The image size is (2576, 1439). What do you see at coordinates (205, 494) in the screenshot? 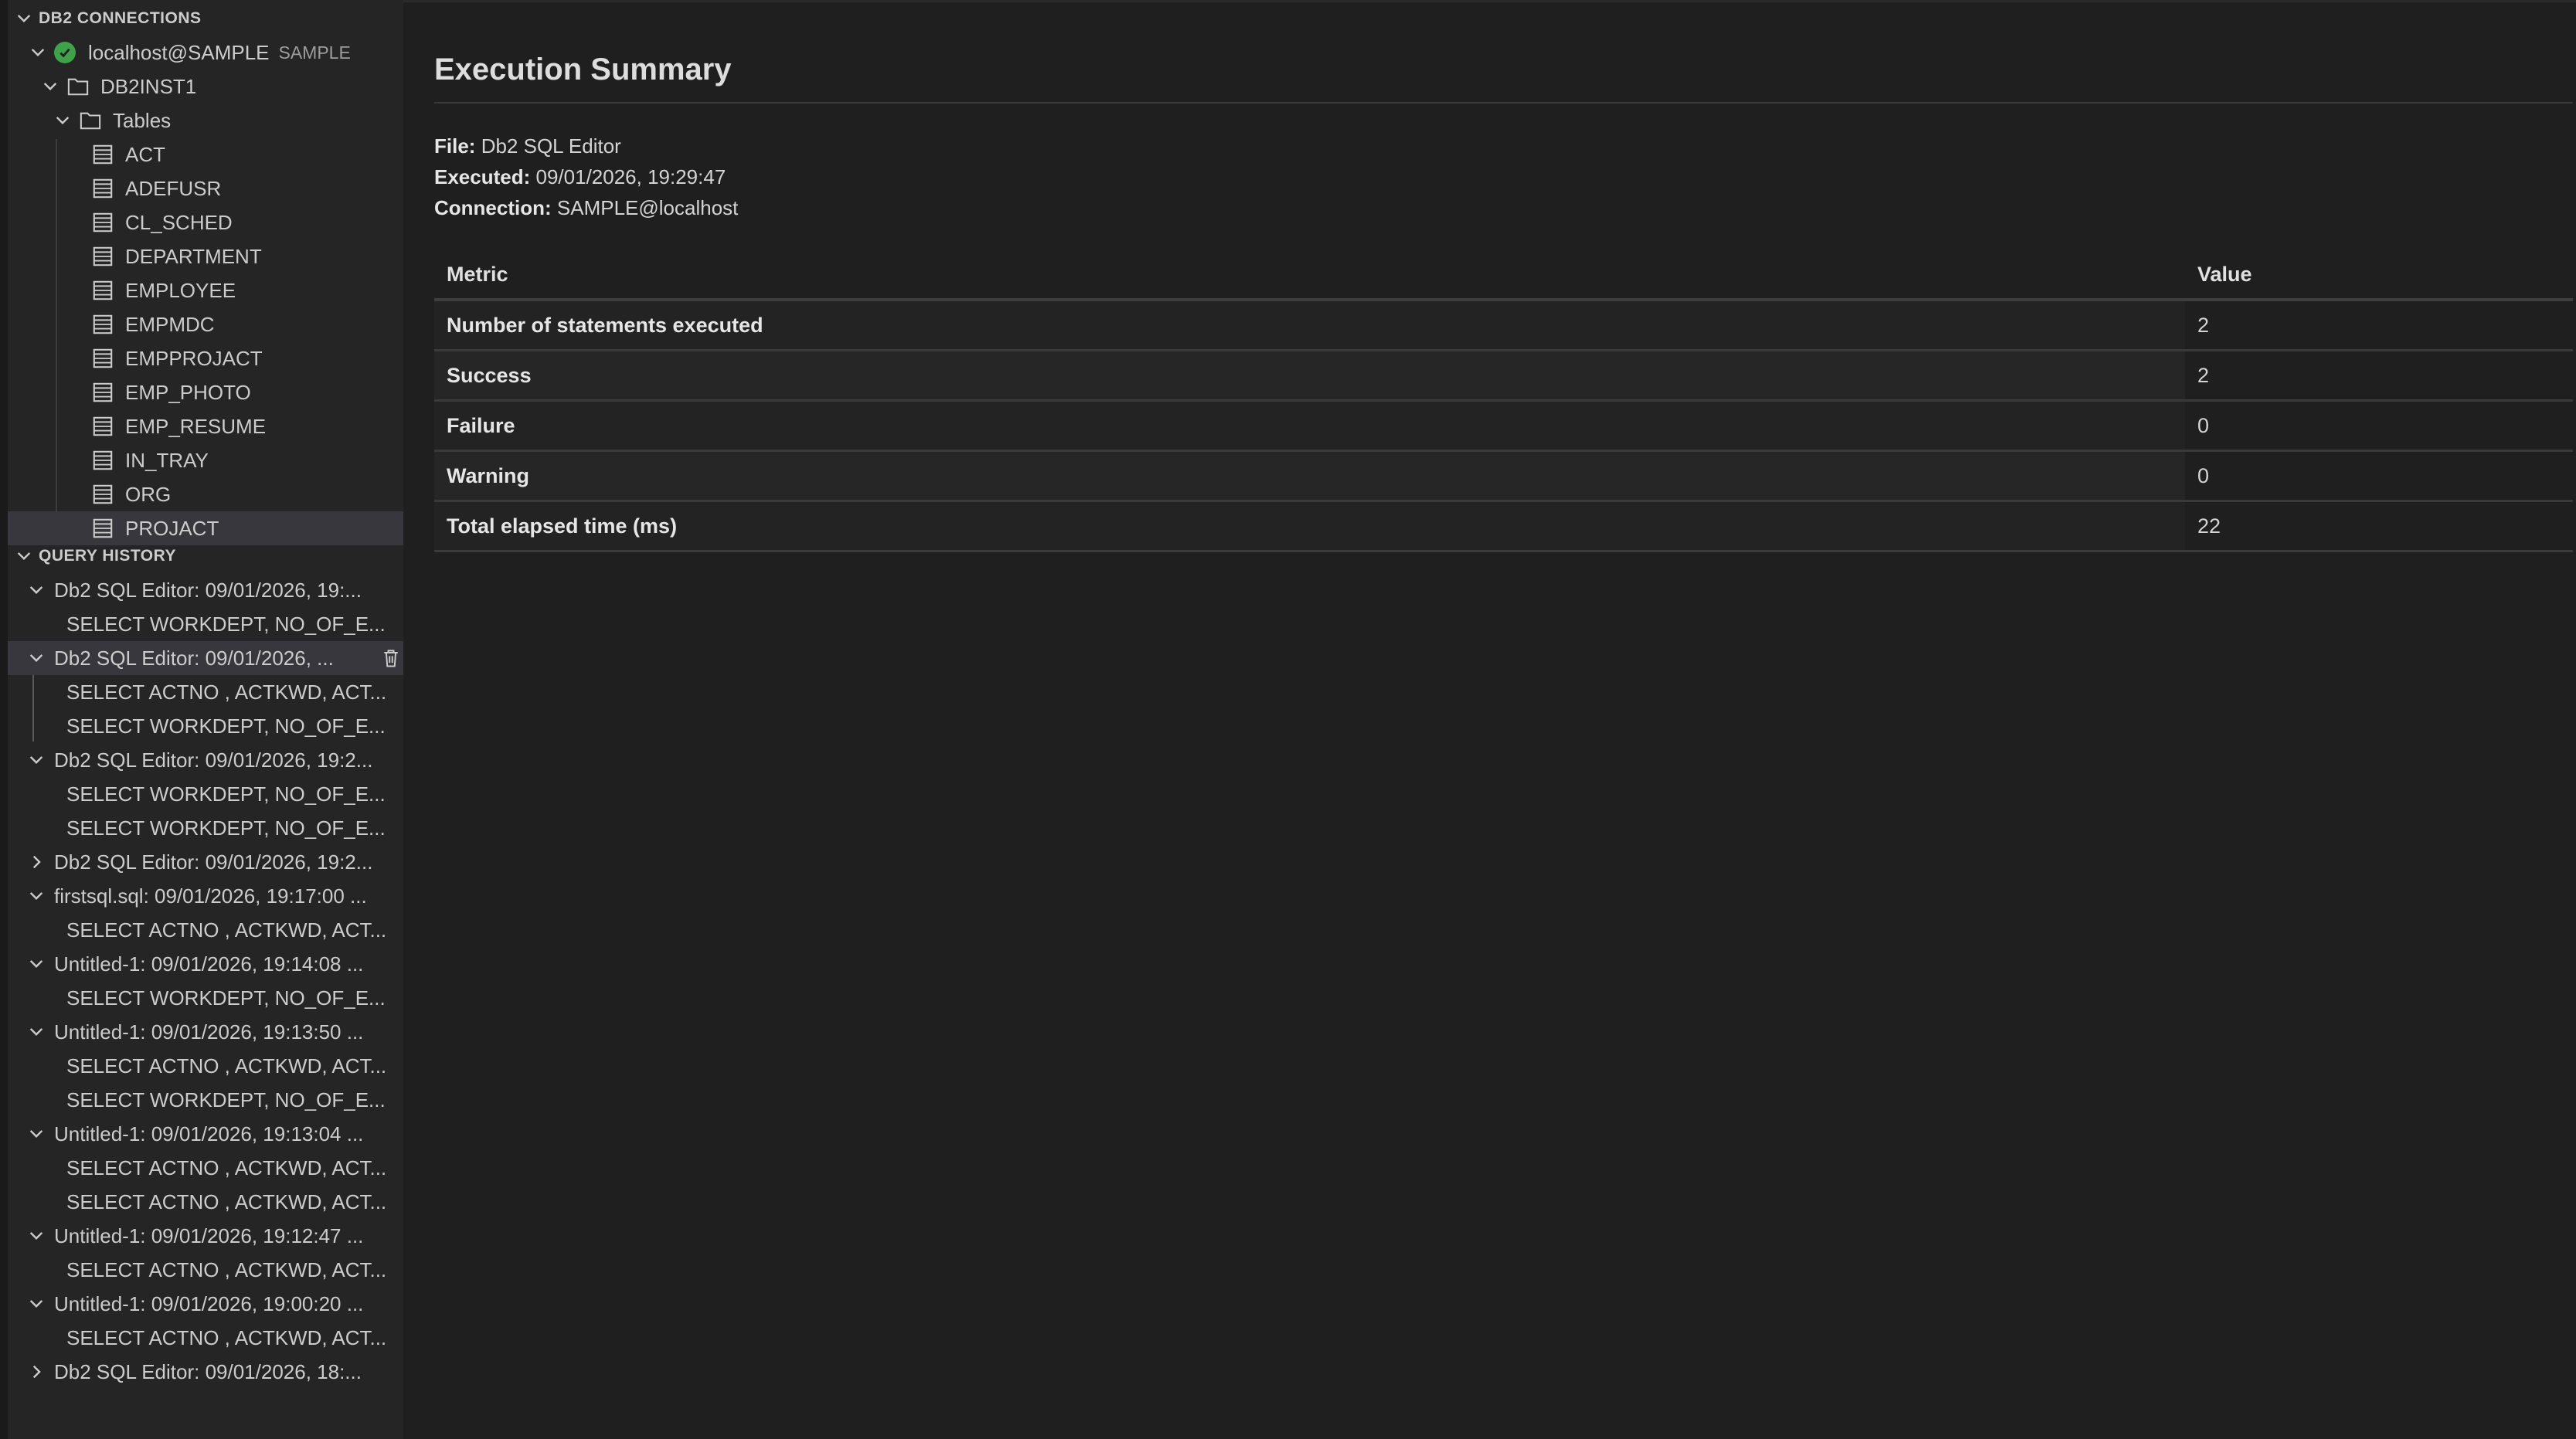
I see `table-node: ORG` at bounding box center [205, 494].